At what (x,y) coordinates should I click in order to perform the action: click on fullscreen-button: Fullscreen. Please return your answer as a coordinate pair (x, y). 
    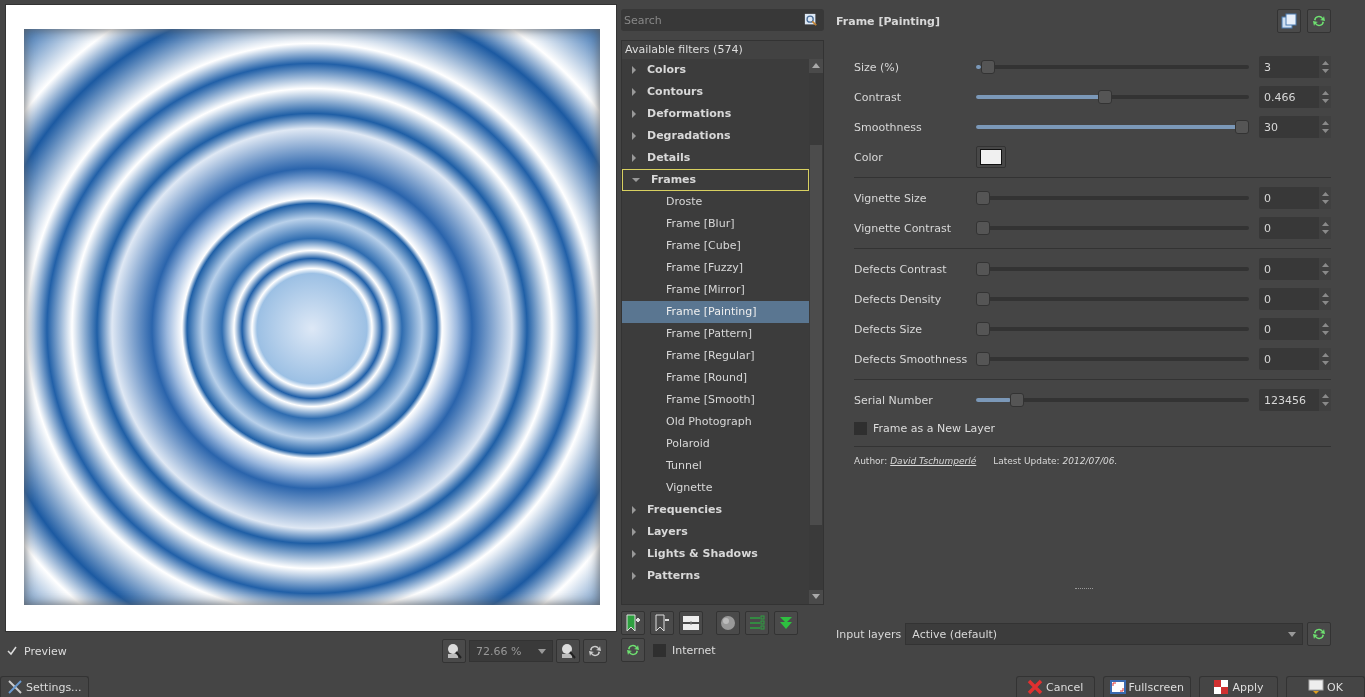
    Looking at the image, I should click on (1146, 686).